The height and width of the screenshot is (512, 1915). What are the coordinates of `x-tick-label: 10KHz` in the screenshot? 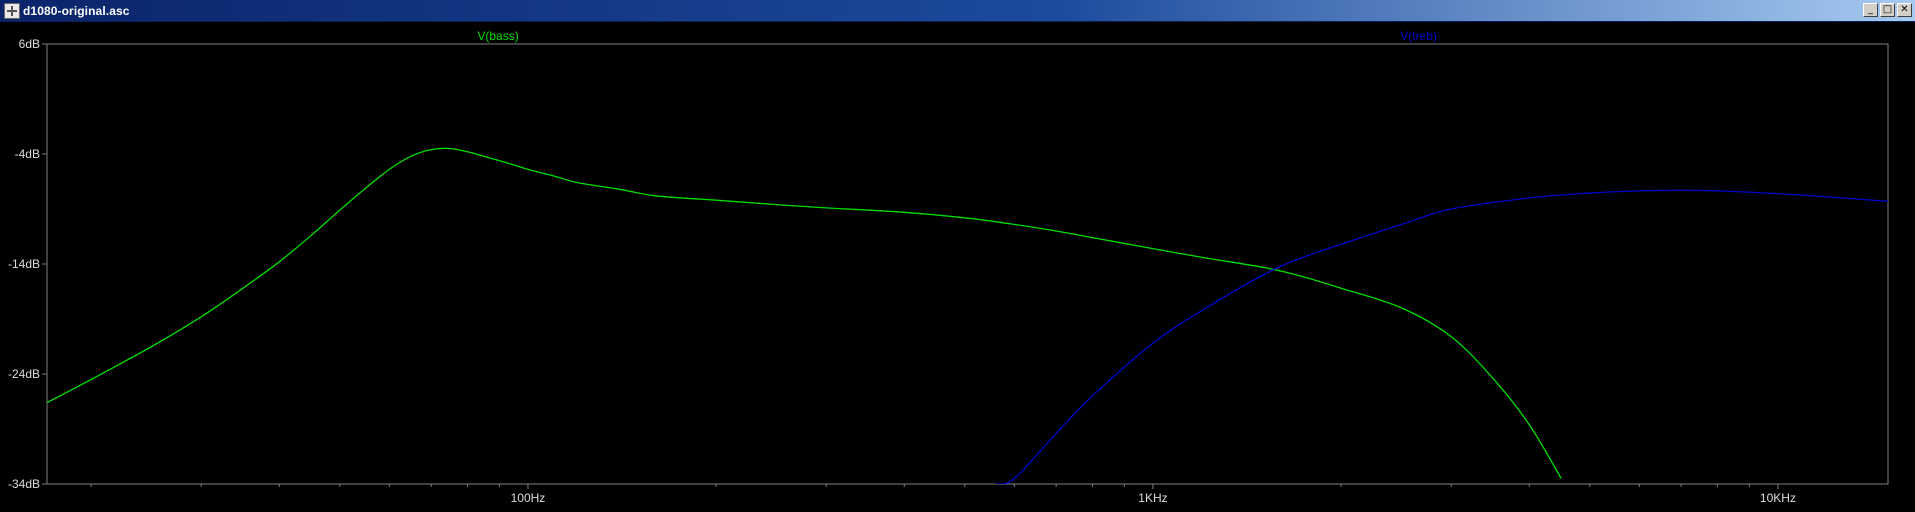 It's located at (1778, 498).